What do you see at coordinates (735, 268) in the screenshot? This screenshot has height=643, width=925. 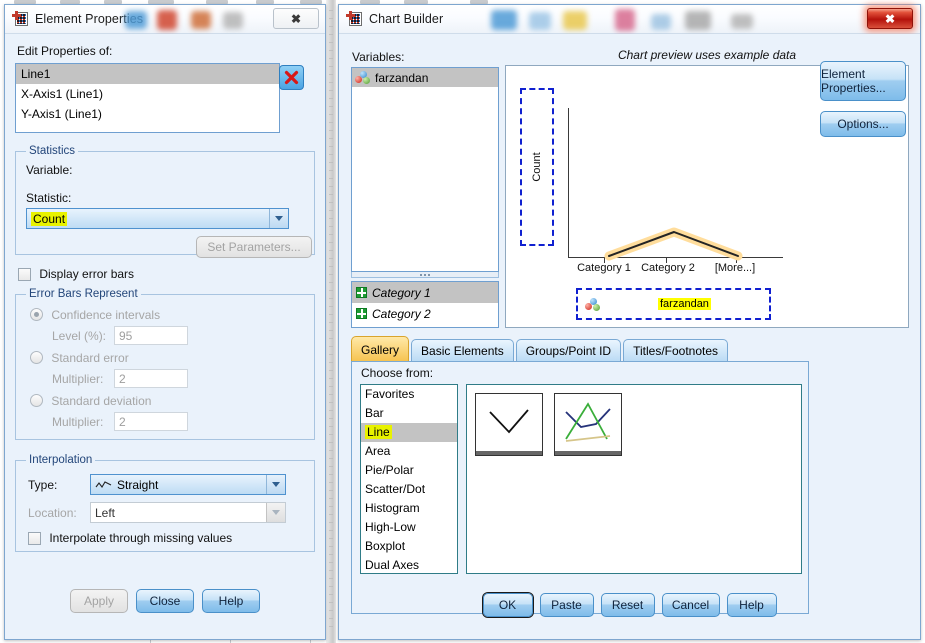 I see `x-tick-label: [More...]` at bounding box center [735, 268].